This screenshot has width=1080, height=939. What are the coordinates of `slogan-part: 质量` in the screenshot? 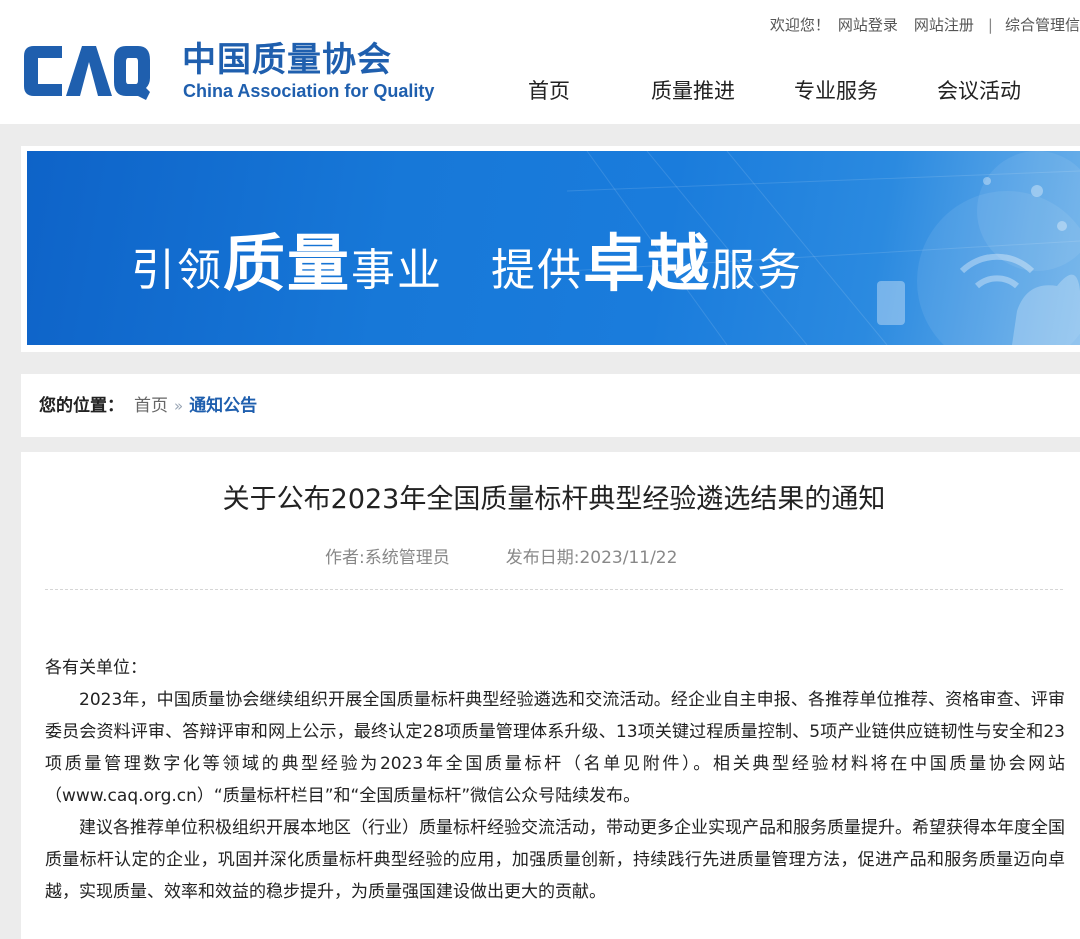 It's located at (287, 263).